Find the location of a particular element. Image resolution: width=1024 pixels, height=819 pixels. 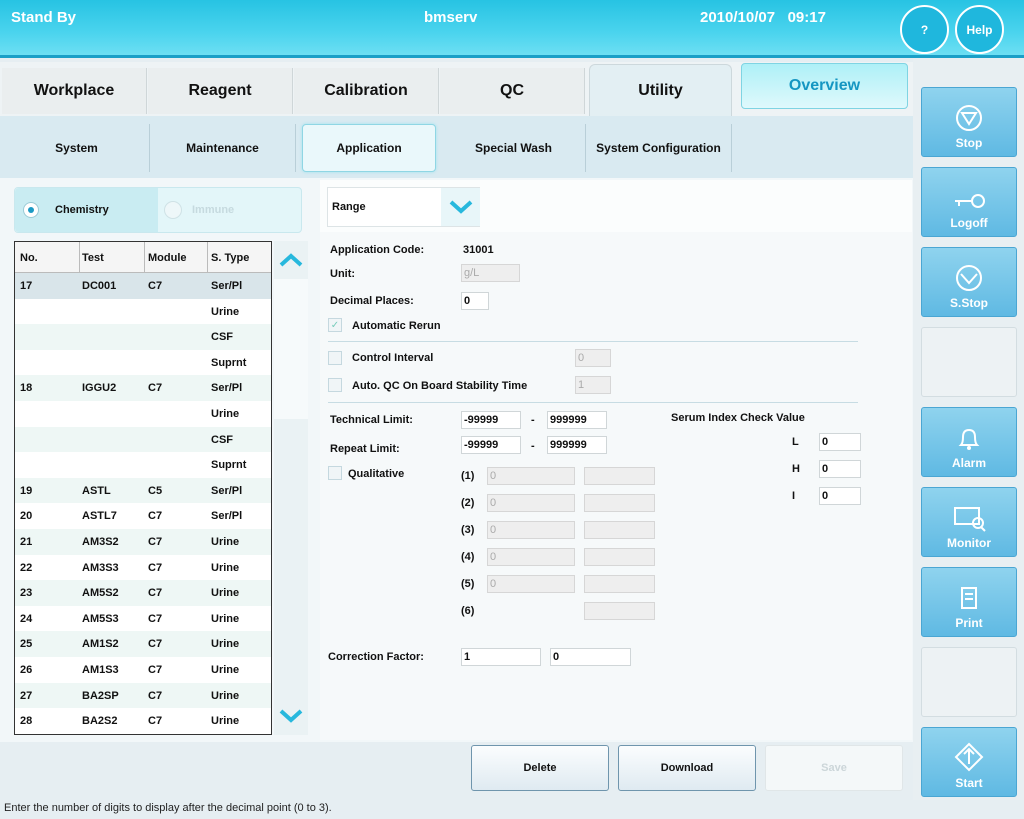

chemistry-radio: Chemistry is located at coordinates (86, 210).